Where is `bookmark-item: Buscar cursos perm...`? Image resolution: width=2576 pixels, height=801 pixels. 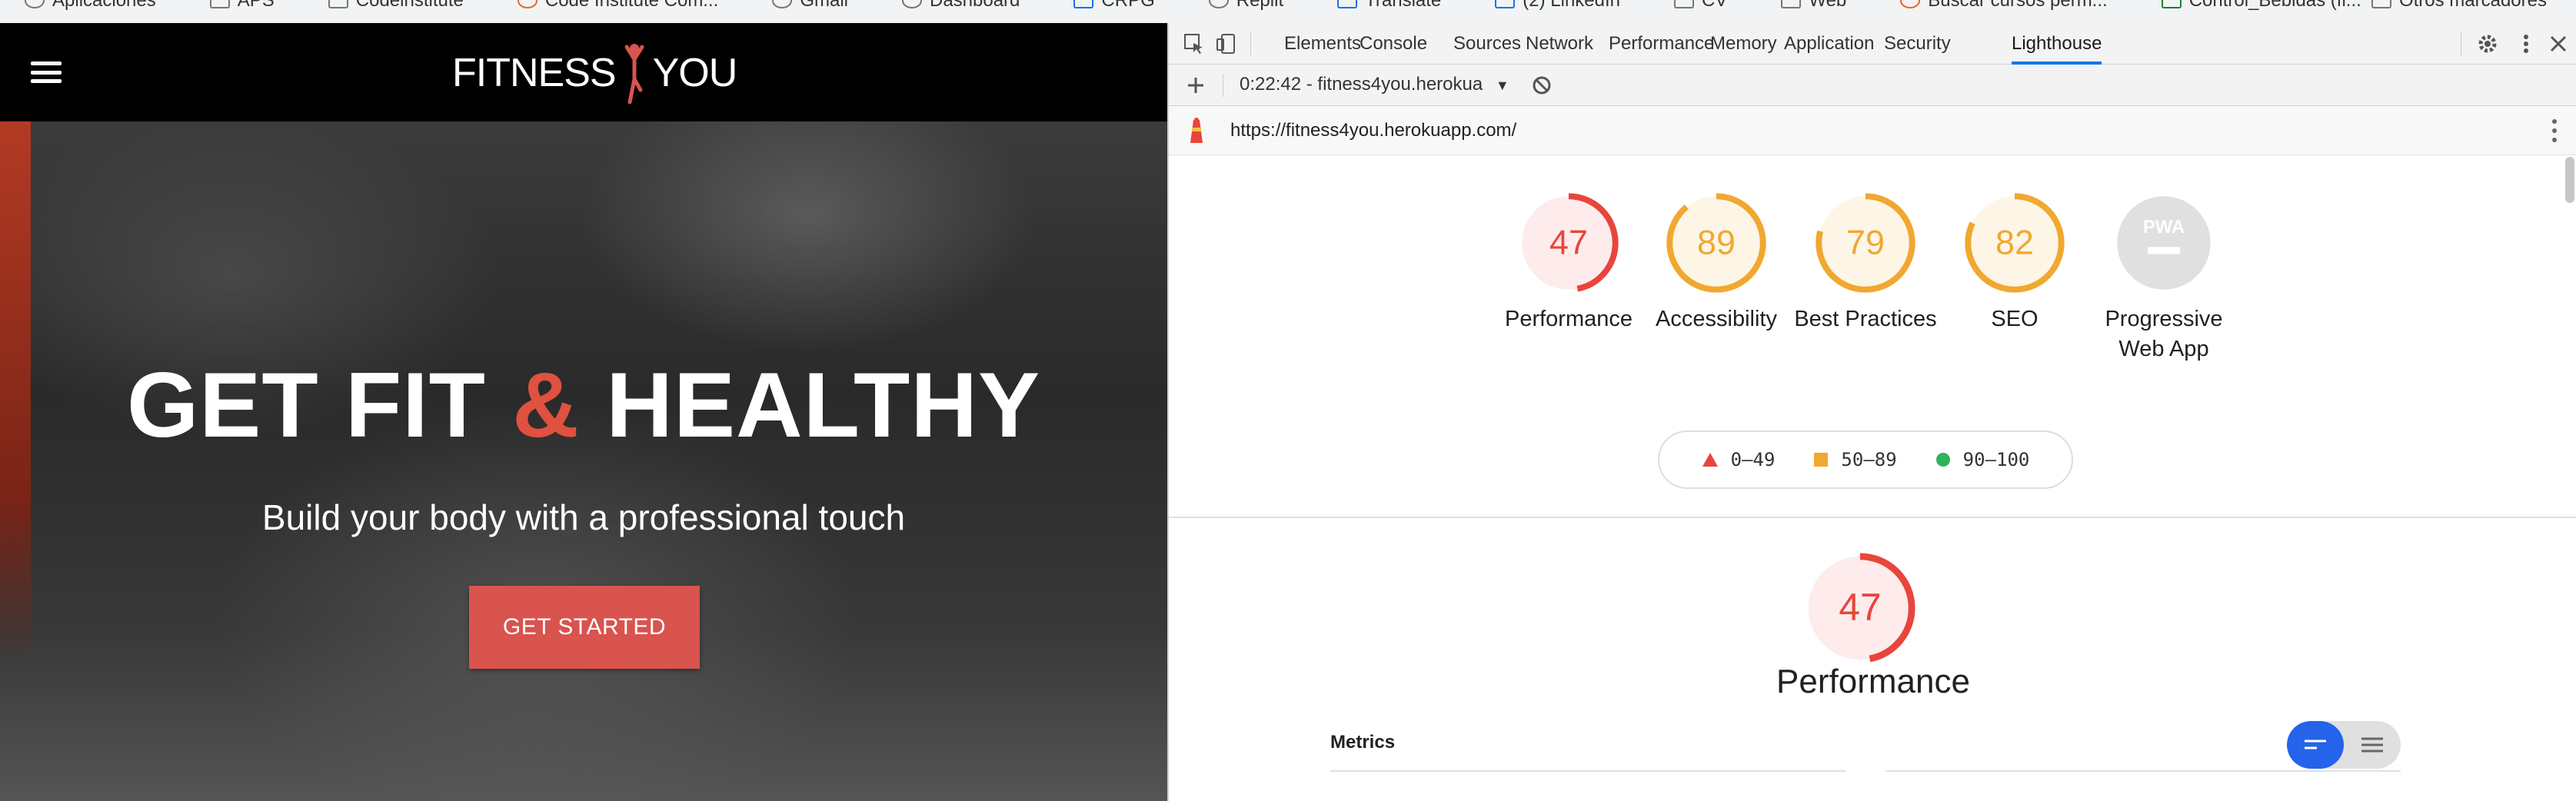
bookmark-item: Buscar cursos perm... is located at coordinates (2006, 5).